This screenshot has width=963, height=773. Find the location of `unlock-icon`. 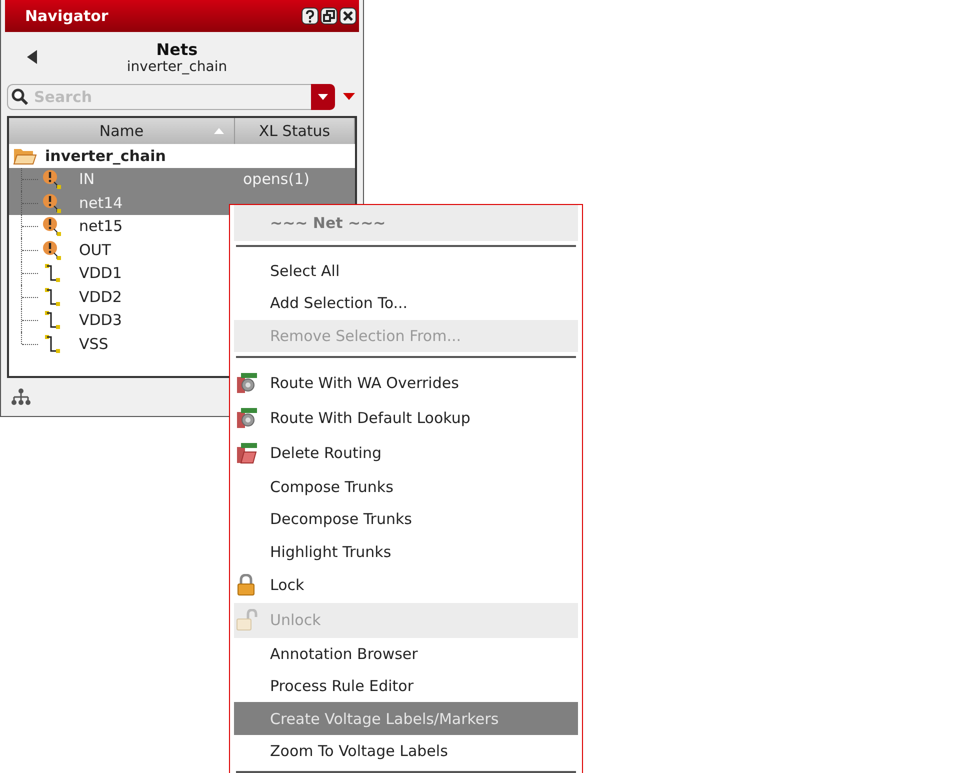

unlock-icon is located at coordinates (247, 620).